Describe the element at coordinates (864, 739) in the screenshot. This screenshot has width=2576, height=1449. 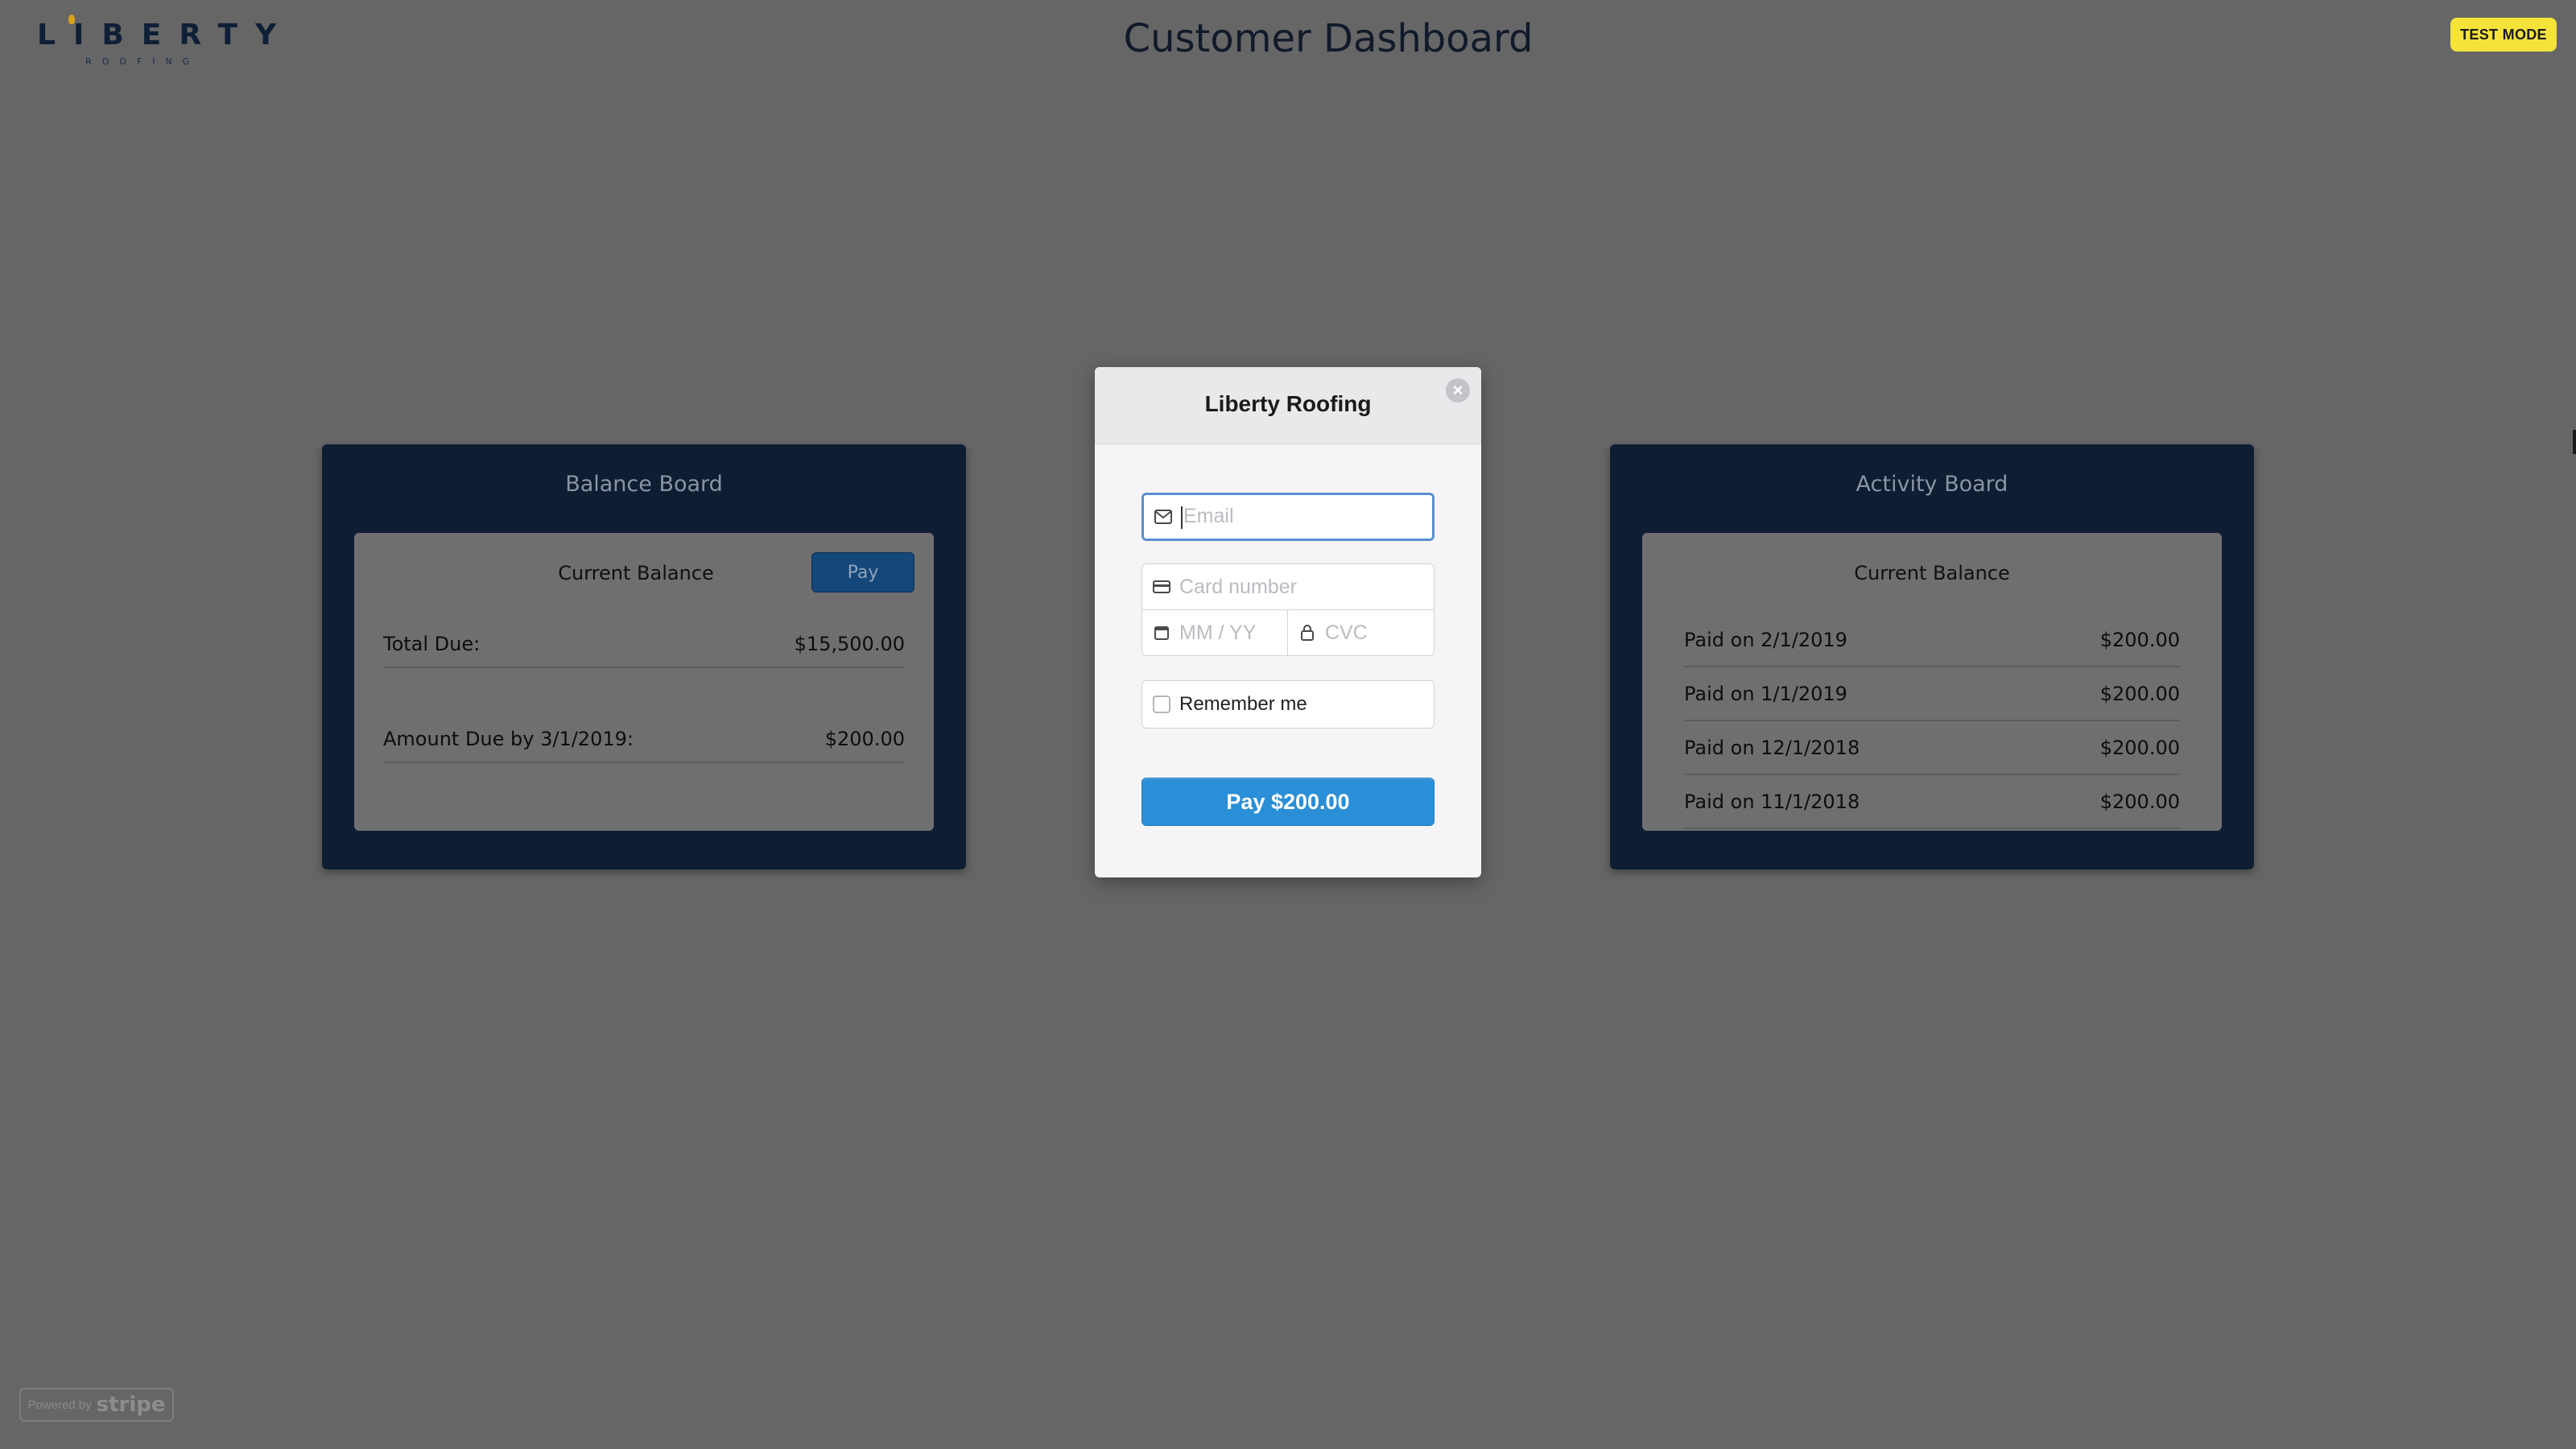
I see `amount-due-value: $200.00` at that location.